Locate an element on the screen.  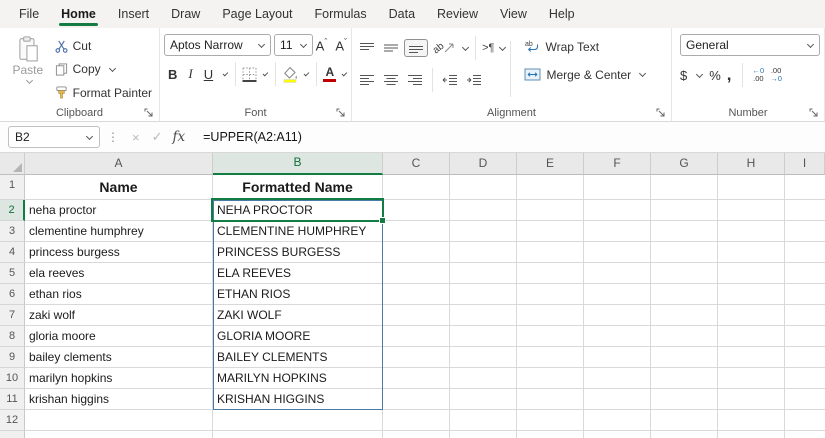
clipboard-dialog-launcher is located at coordinates (149, 113).